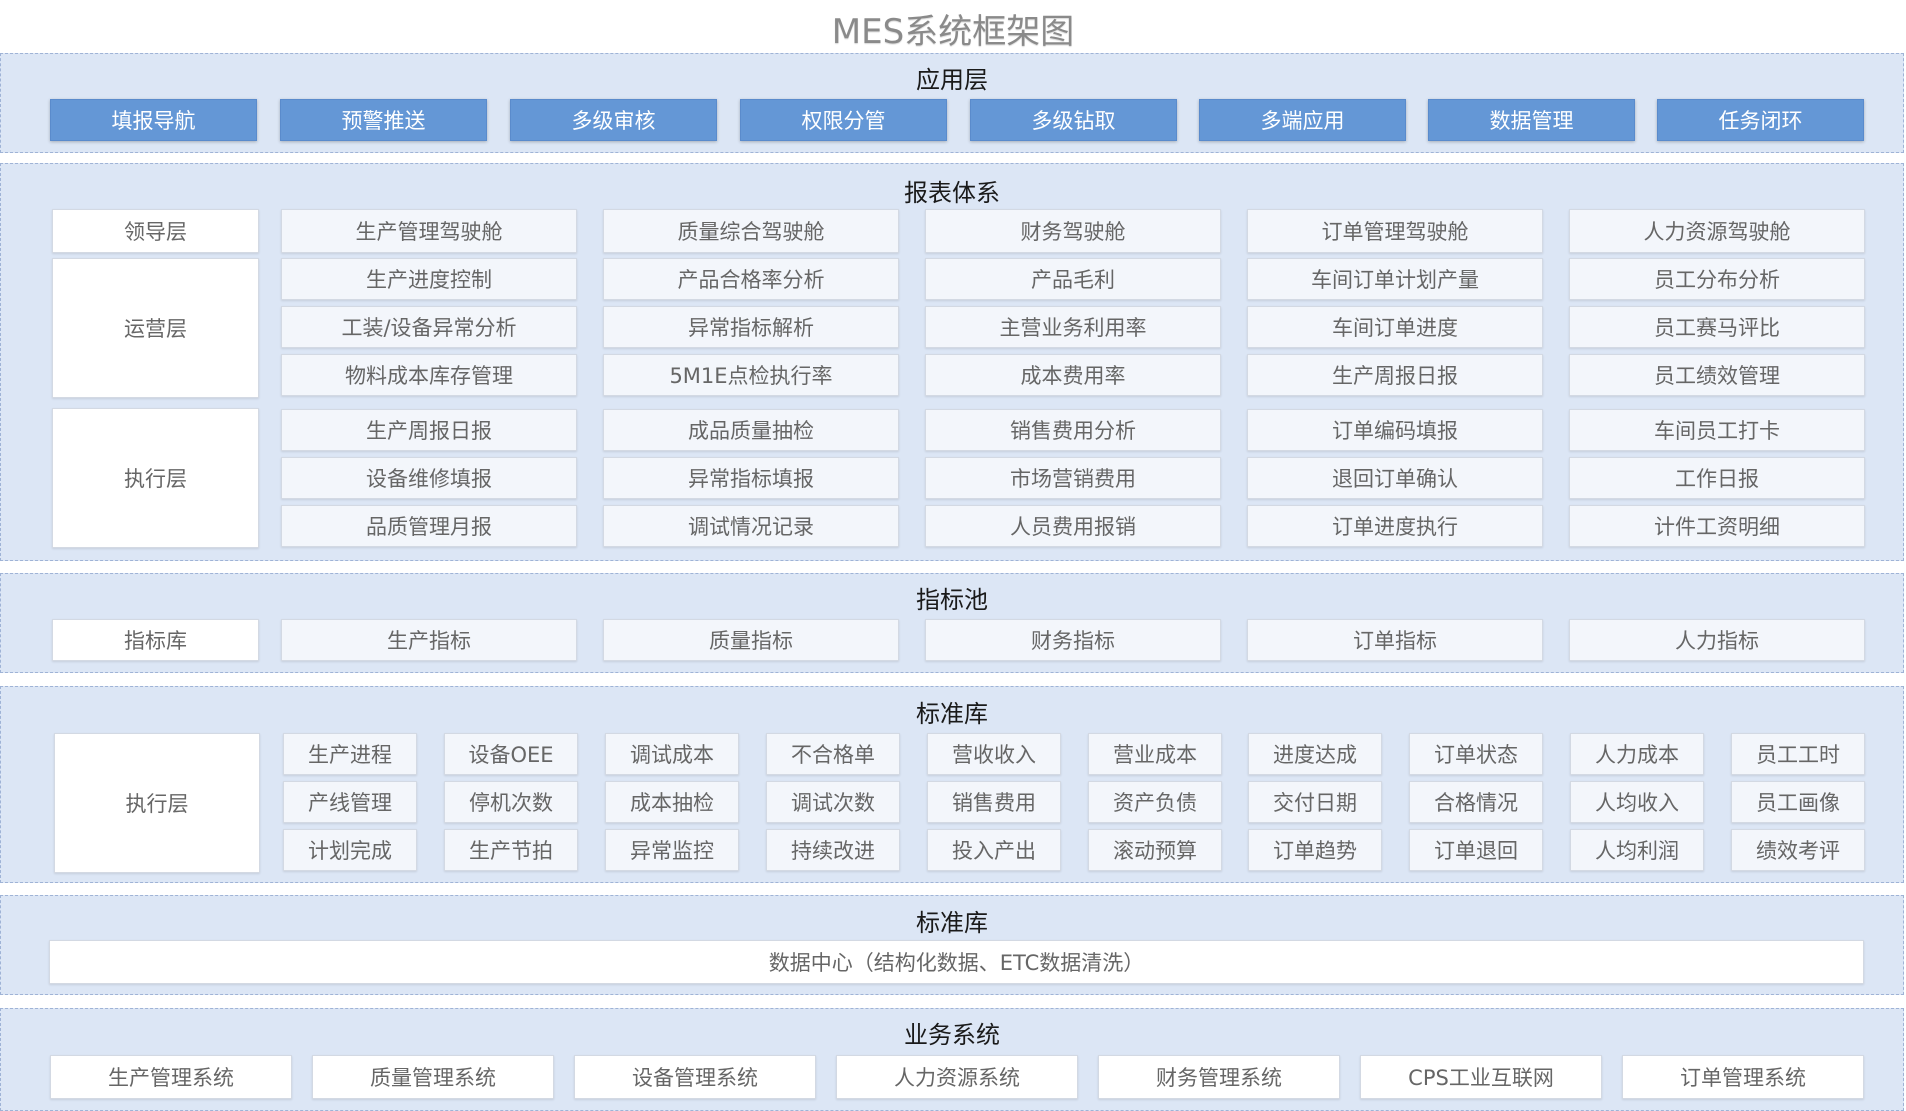 The image size is (1906, 1111). What do you see at coordinates (1155, 754) in the screenshot?
I see `standard-item: 营业成本` at bounding box center [1155, 754].